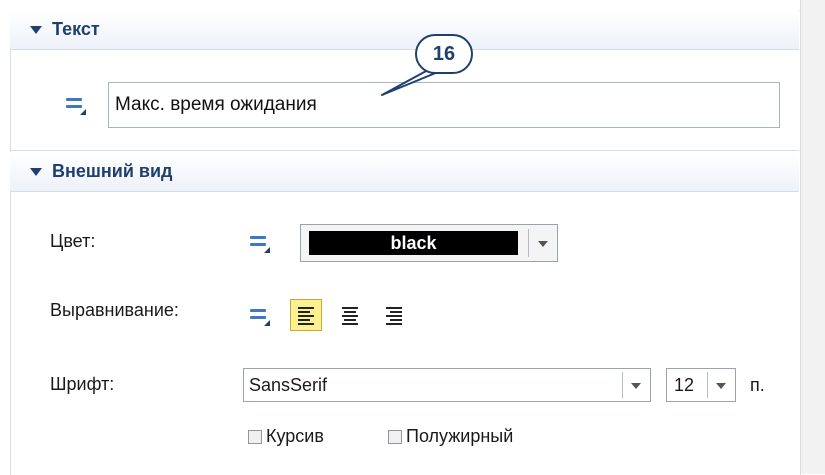 The width and height of the screenshot is (825, 475). Describe the element at coordinates (757, 385) in the screenshot. I see `size-unit-label: п.` at that location.